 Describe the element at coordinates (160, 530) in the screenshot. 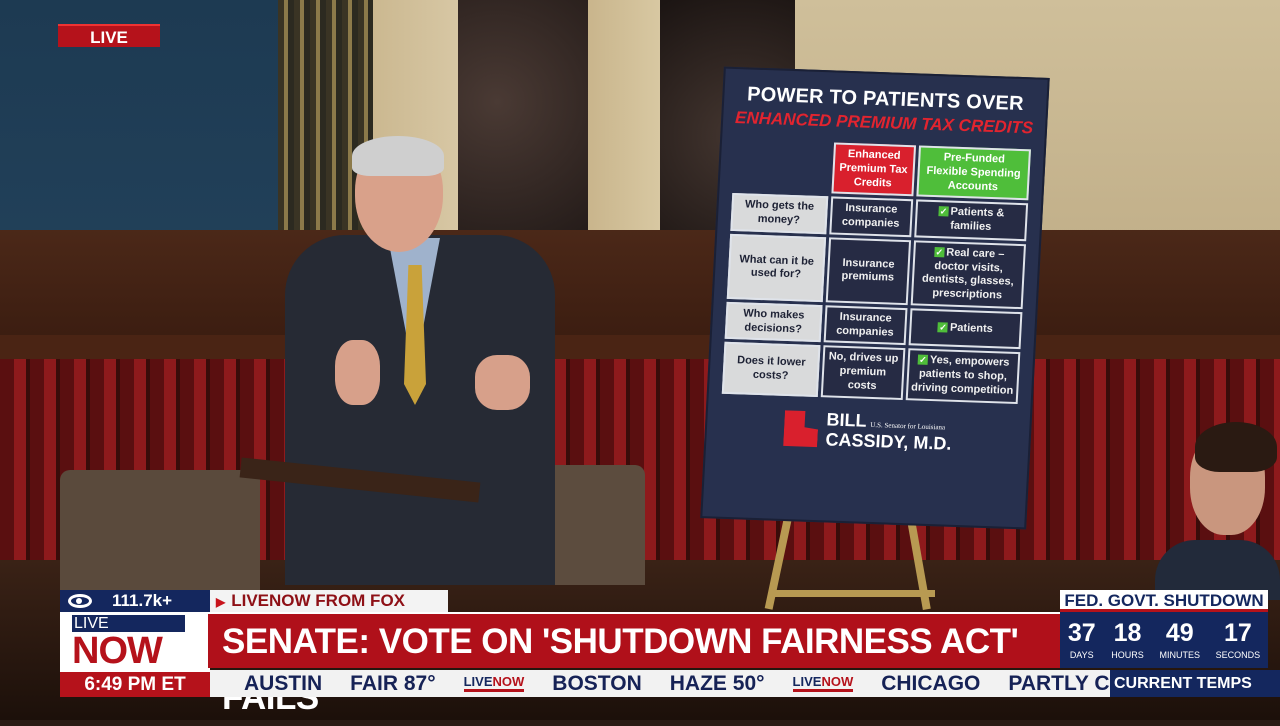

I see `senate-desk` at that location.